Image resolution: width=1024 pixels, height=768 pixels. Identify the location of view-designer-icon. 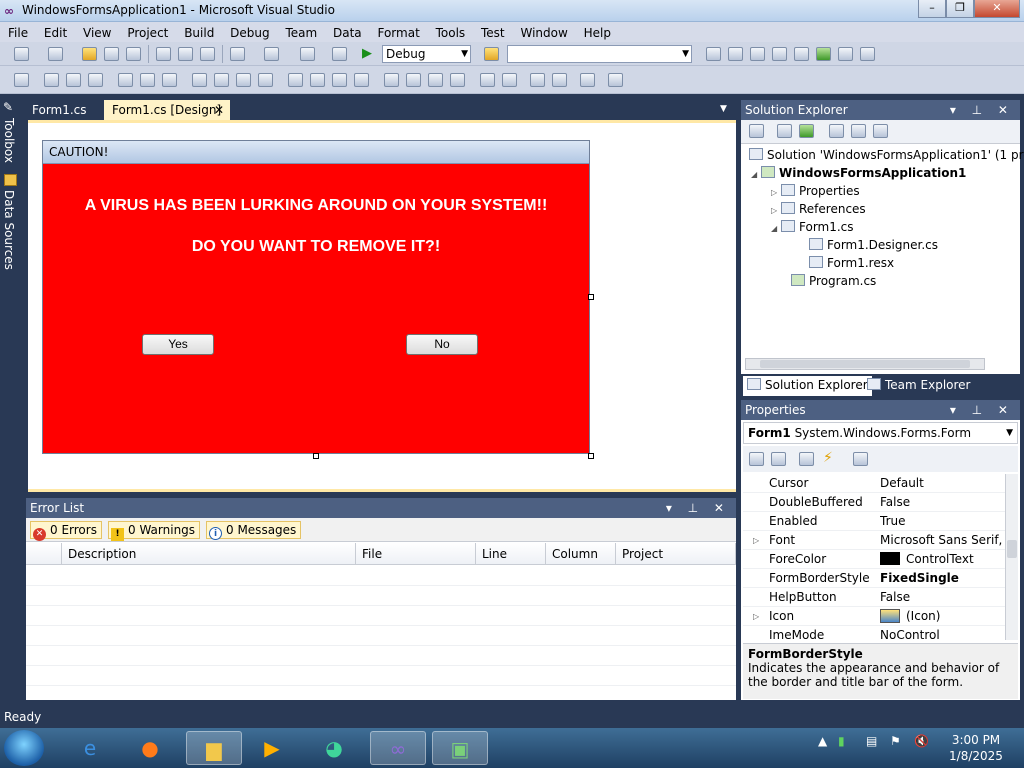
(858, 131).